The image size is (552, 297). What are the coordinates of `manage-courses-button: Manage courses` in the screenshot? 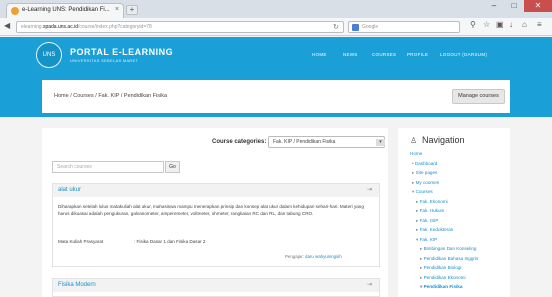 It's located at (478, 96).